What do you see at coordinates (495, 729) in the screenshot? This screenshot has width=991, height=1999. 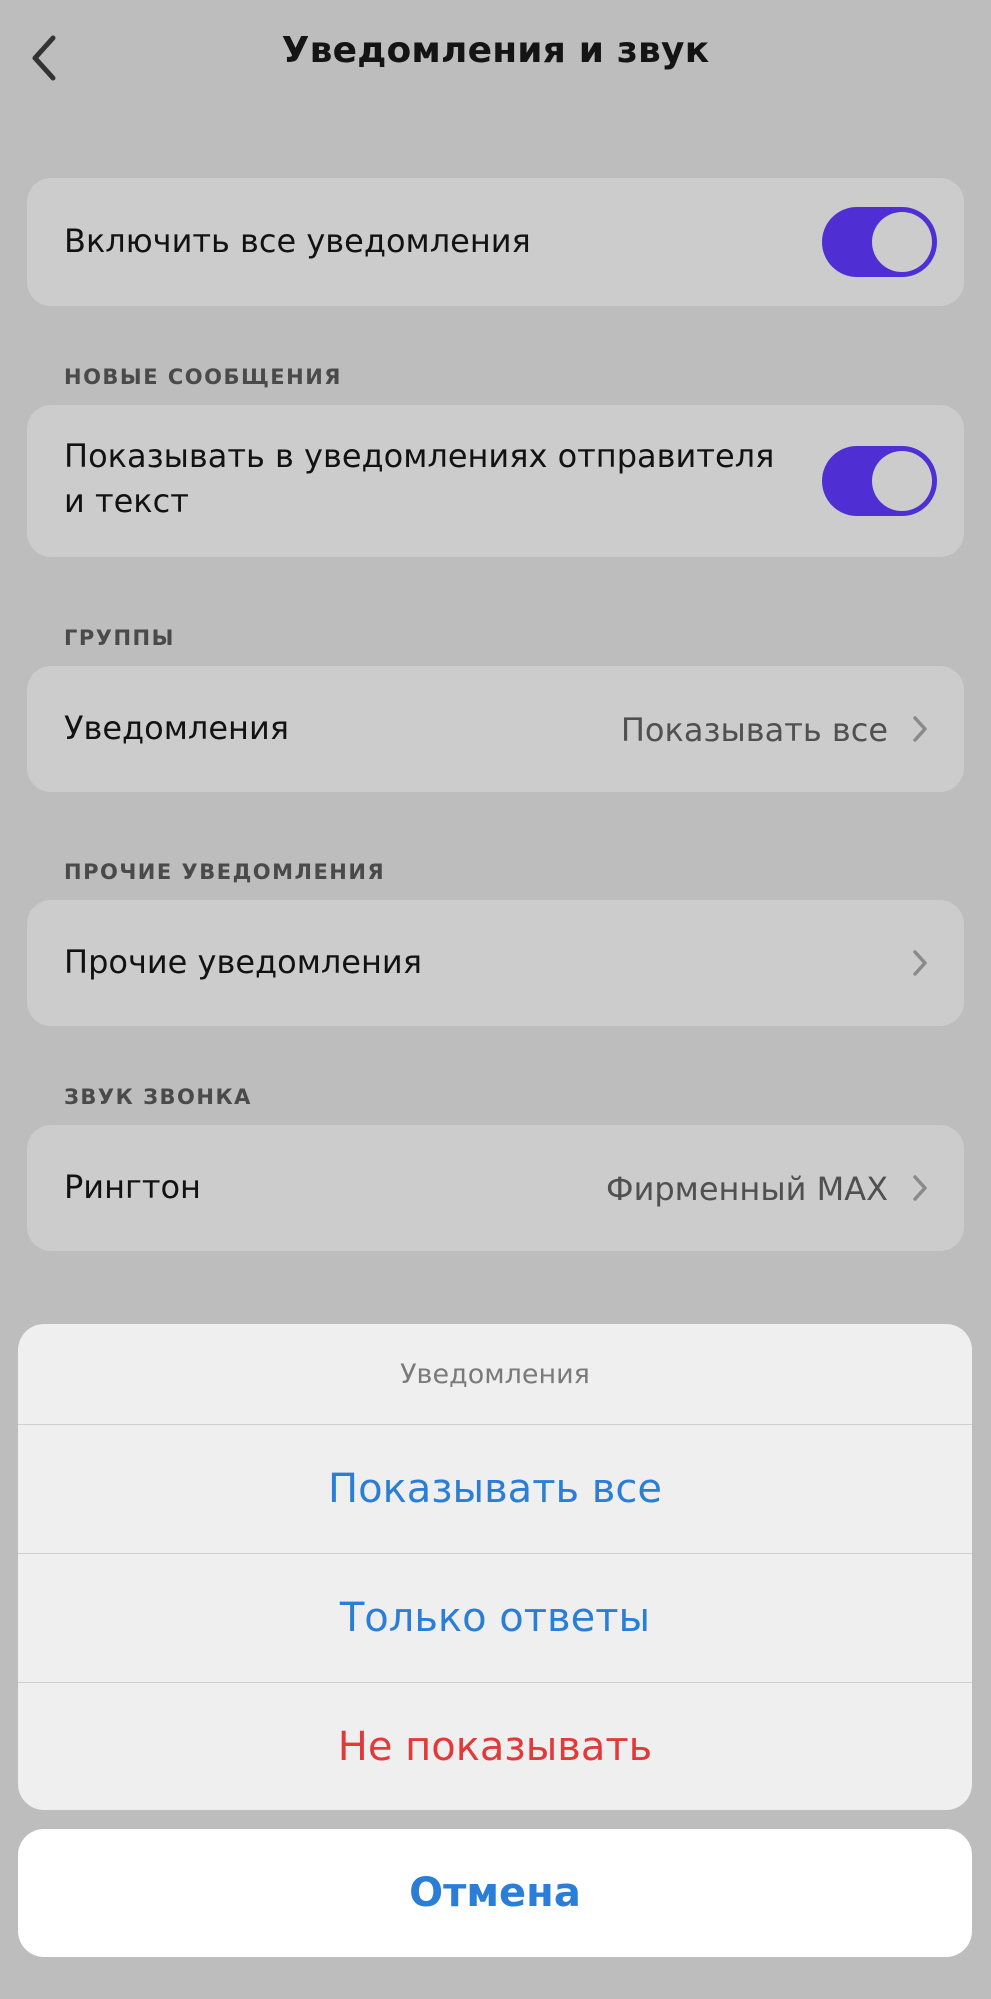 I see `groups-notifications-row: Уведомления Показывать все` at bounding box center [495, 729].